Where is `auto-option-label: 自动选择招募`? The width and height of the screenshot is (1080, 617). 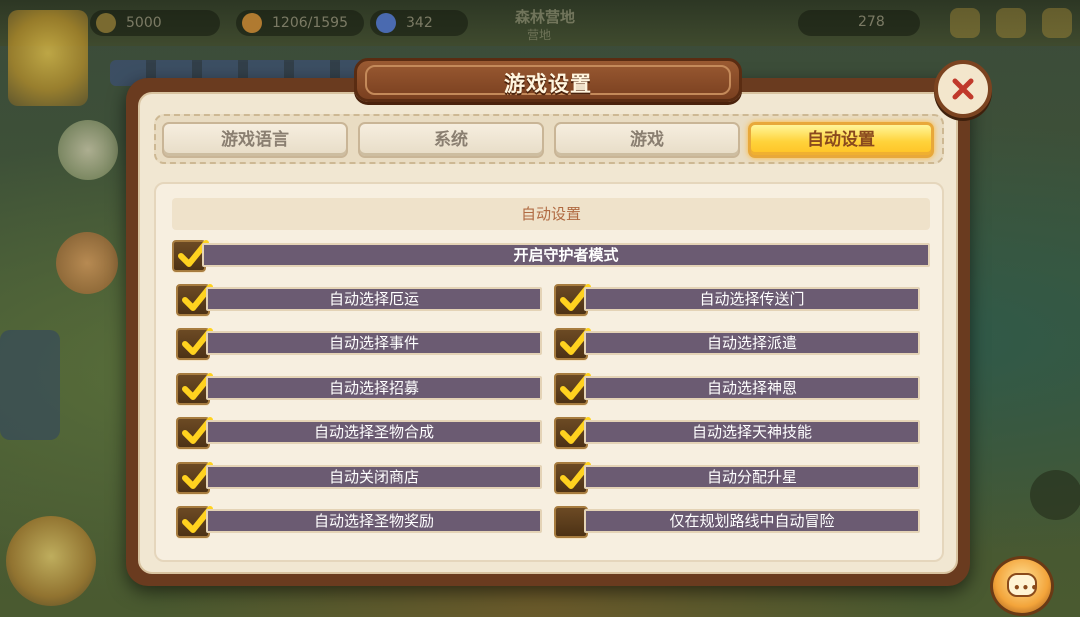 auto-option-label: 自动选择招募 is located at coordinates (374, 388).